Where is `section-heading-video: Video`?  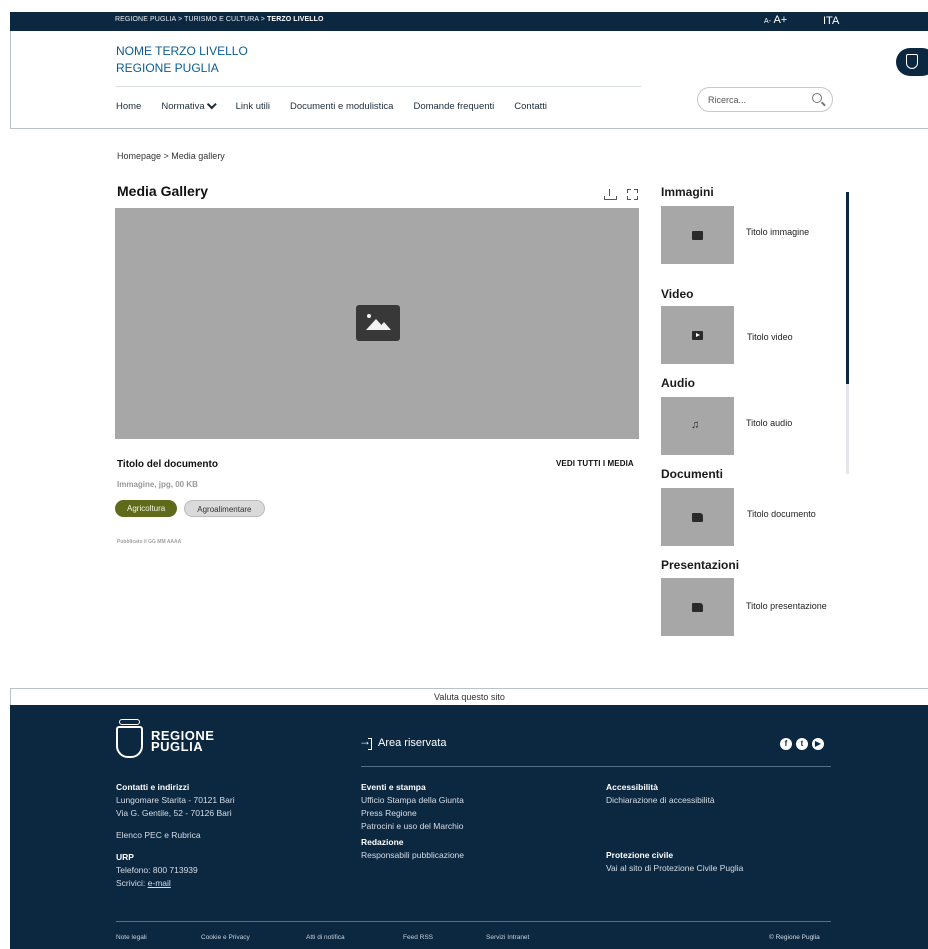 section-heading-video: Video is located at coordinates (677, 294).